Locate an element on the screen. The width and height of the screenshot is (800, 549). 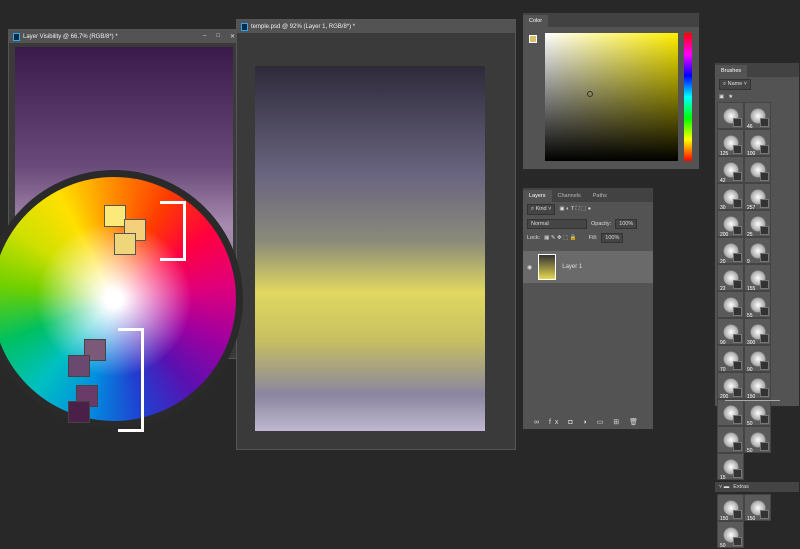
brush-preset: 55 is located at coordinates (757, 305).